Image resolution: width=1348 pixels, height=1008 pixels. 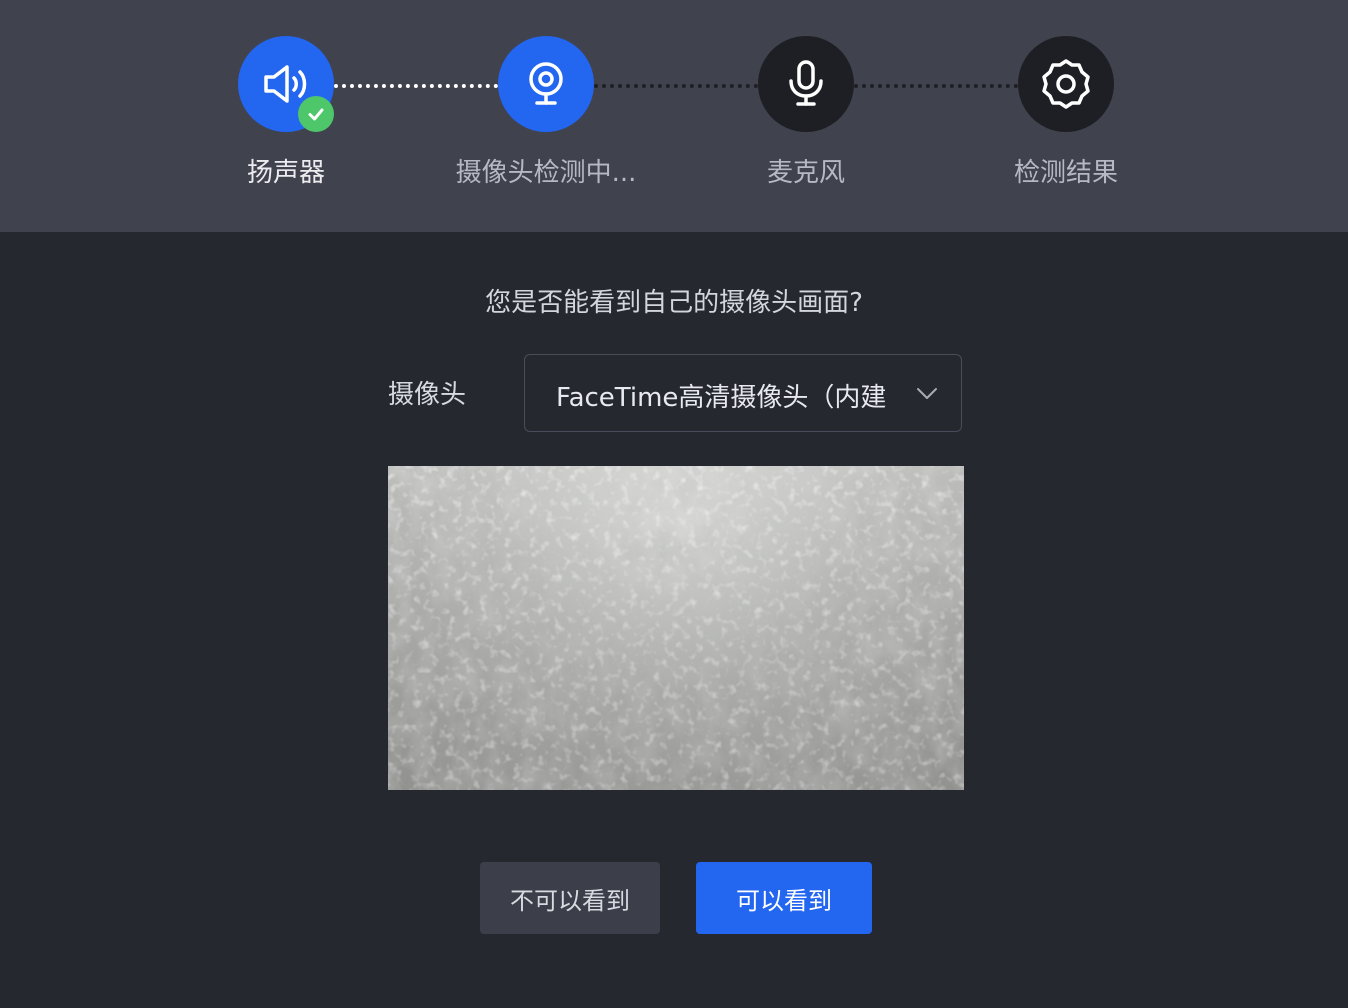 What do you see at coordinates (285, 173) in the screenshot?
I see `step-speaker-label: 扬声器` at bounding box center [285, 173].